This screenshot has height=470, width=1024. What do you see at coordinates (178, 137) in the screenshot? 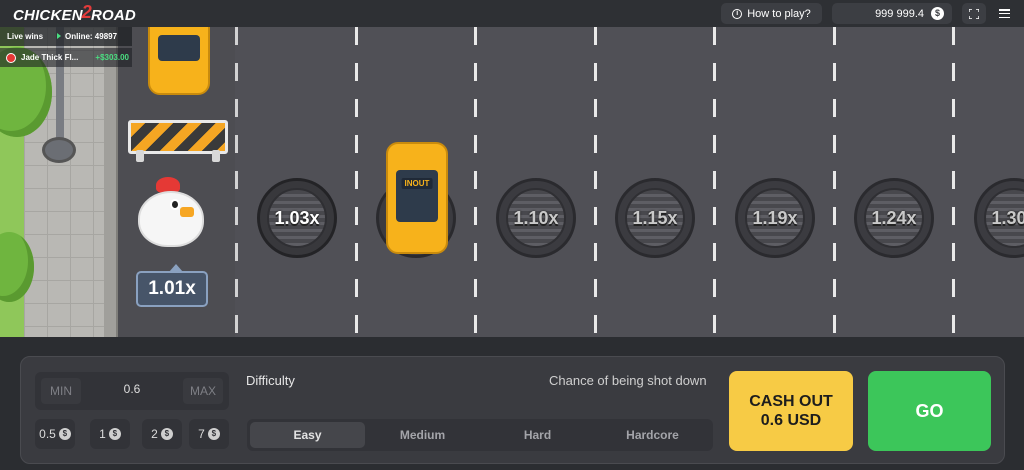
I see `road-barrier` at bounding box center [178, 137].